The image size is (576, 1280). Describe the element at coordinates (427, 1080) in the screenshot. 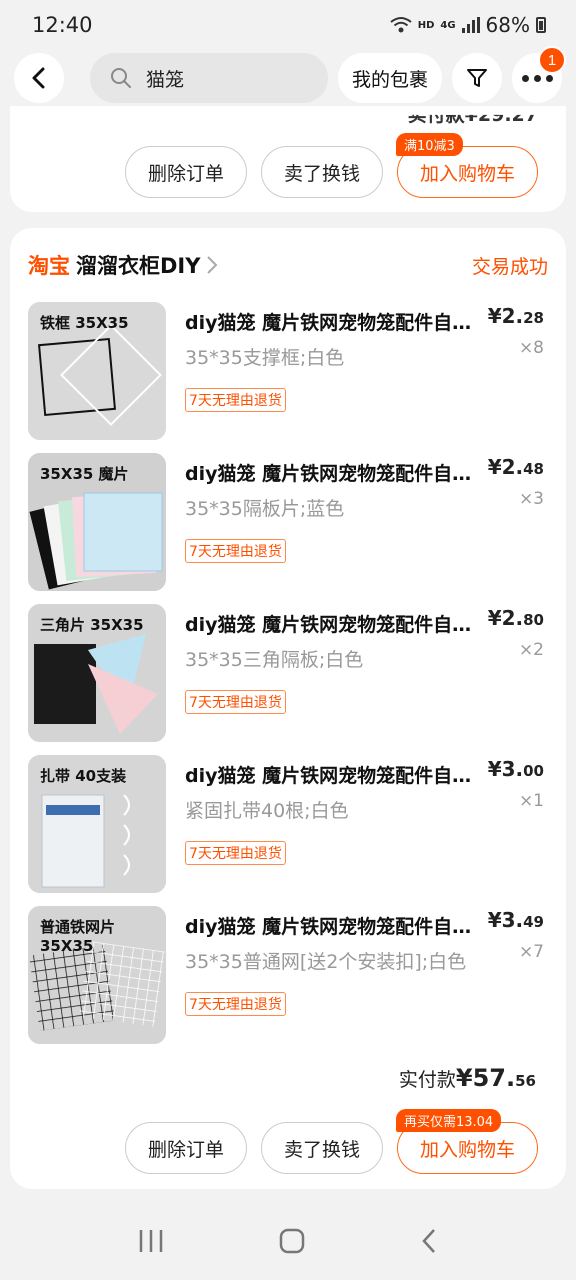

I see `total-label: 实付款` at that location.